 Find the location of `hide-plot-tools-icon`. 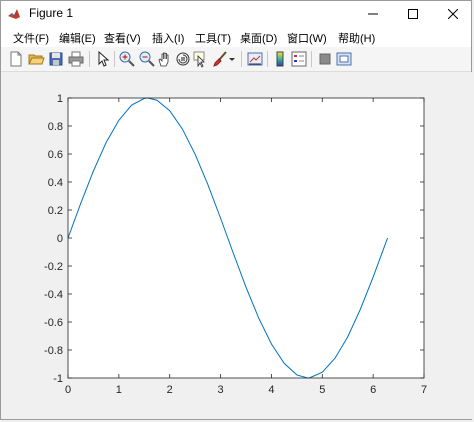

hide-plot-tools-icon is located at coordinates (325, 59).